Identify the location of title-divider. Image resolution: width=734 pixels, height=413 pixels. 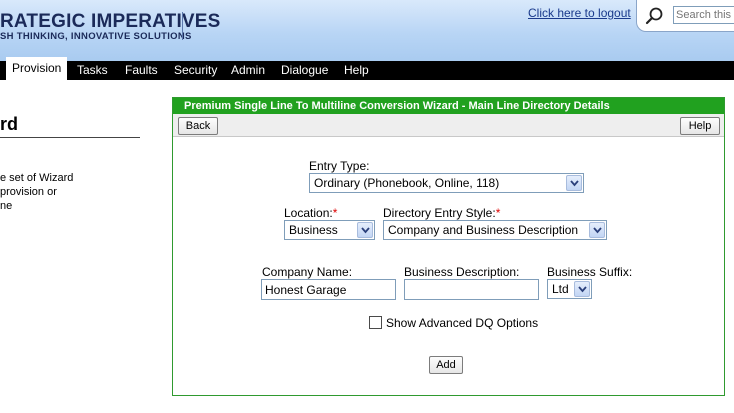
(70, 137).